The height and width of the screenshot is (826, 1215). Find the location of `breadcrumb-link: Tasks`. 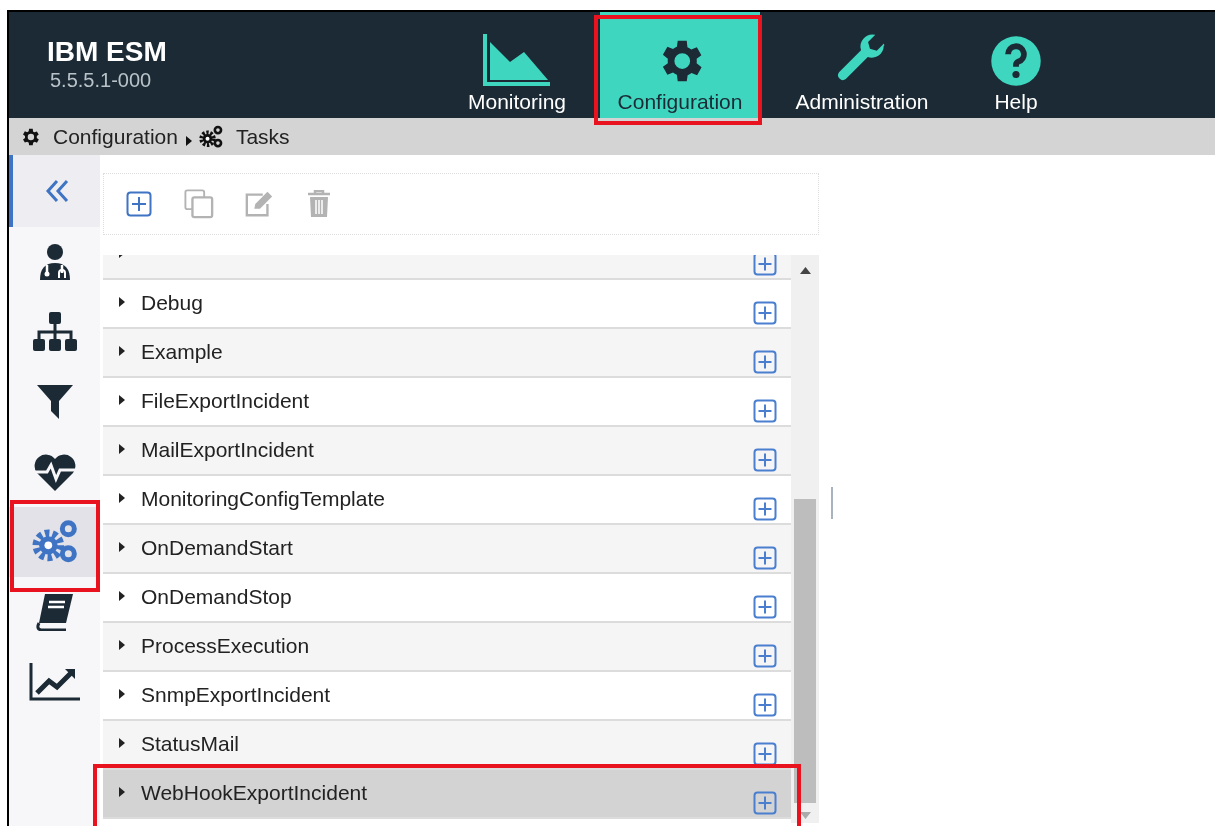

breadcrumb-link: Tasks is located at coordinates (262, 136).